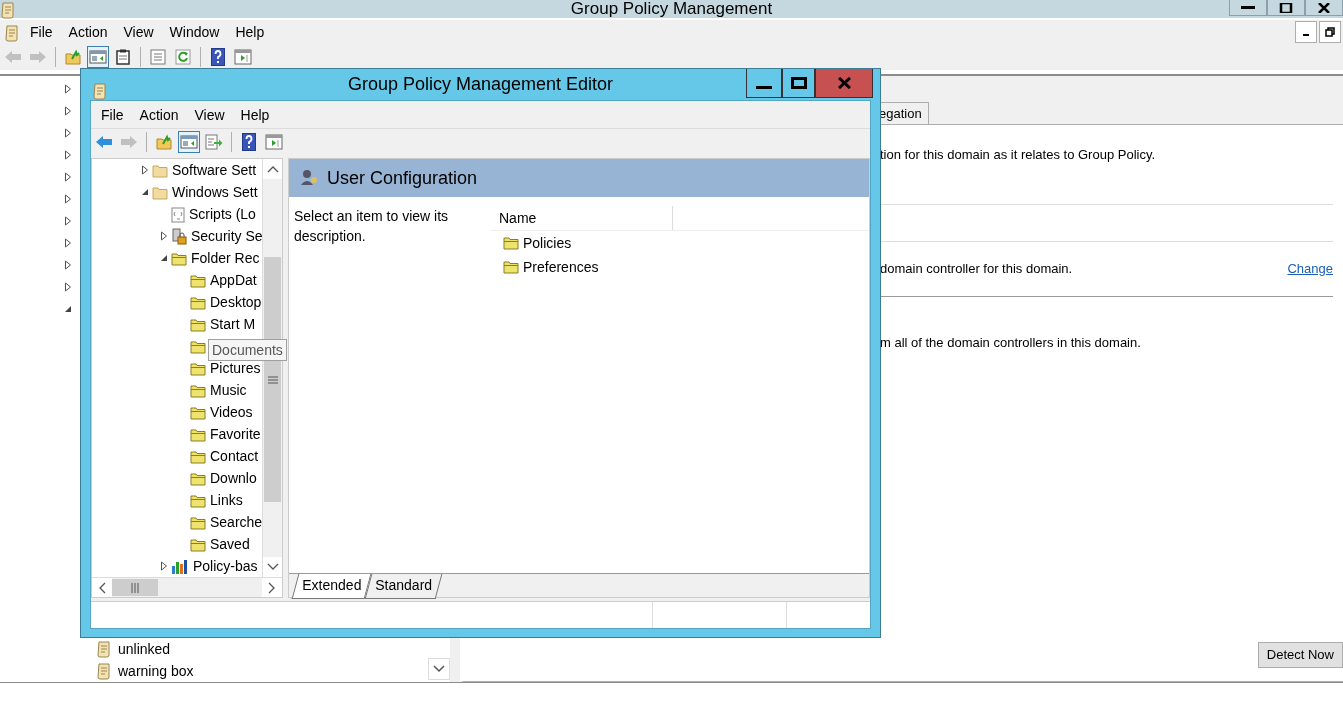 Image resolution: width=1343 pixels, height=710 pixels. Describe the element at coordinates (309, 178) in the screenshot. I see `user-config-icon` at that location.